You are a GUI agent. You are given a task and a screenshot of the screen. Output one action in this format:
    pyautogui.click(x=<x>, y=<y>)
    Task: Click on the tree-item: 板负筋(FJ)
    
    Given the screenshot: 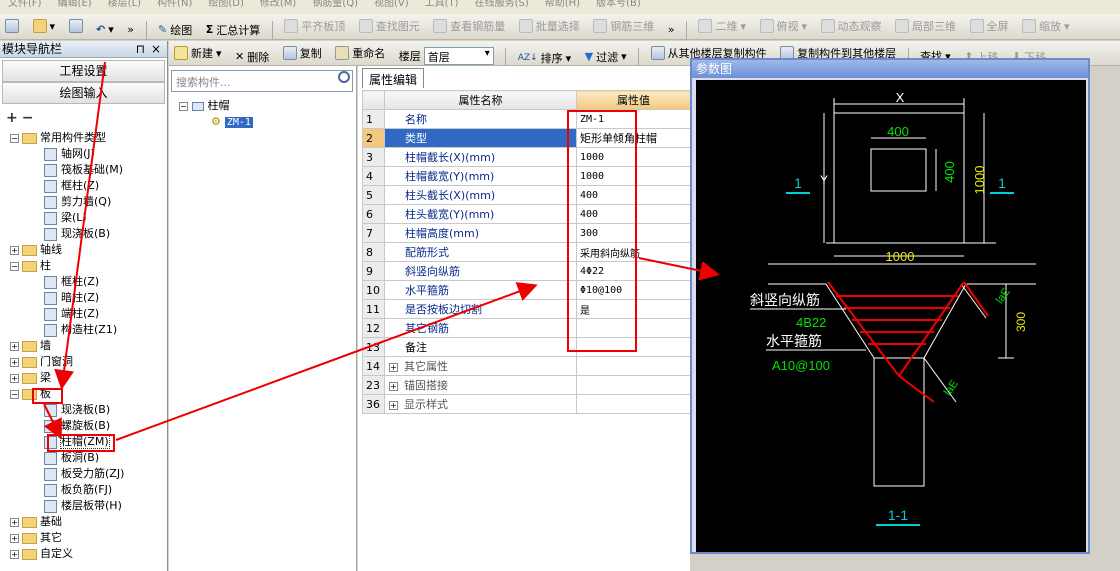 What is the action you would take?
    pyautogui.click(x=88, y=490)
    